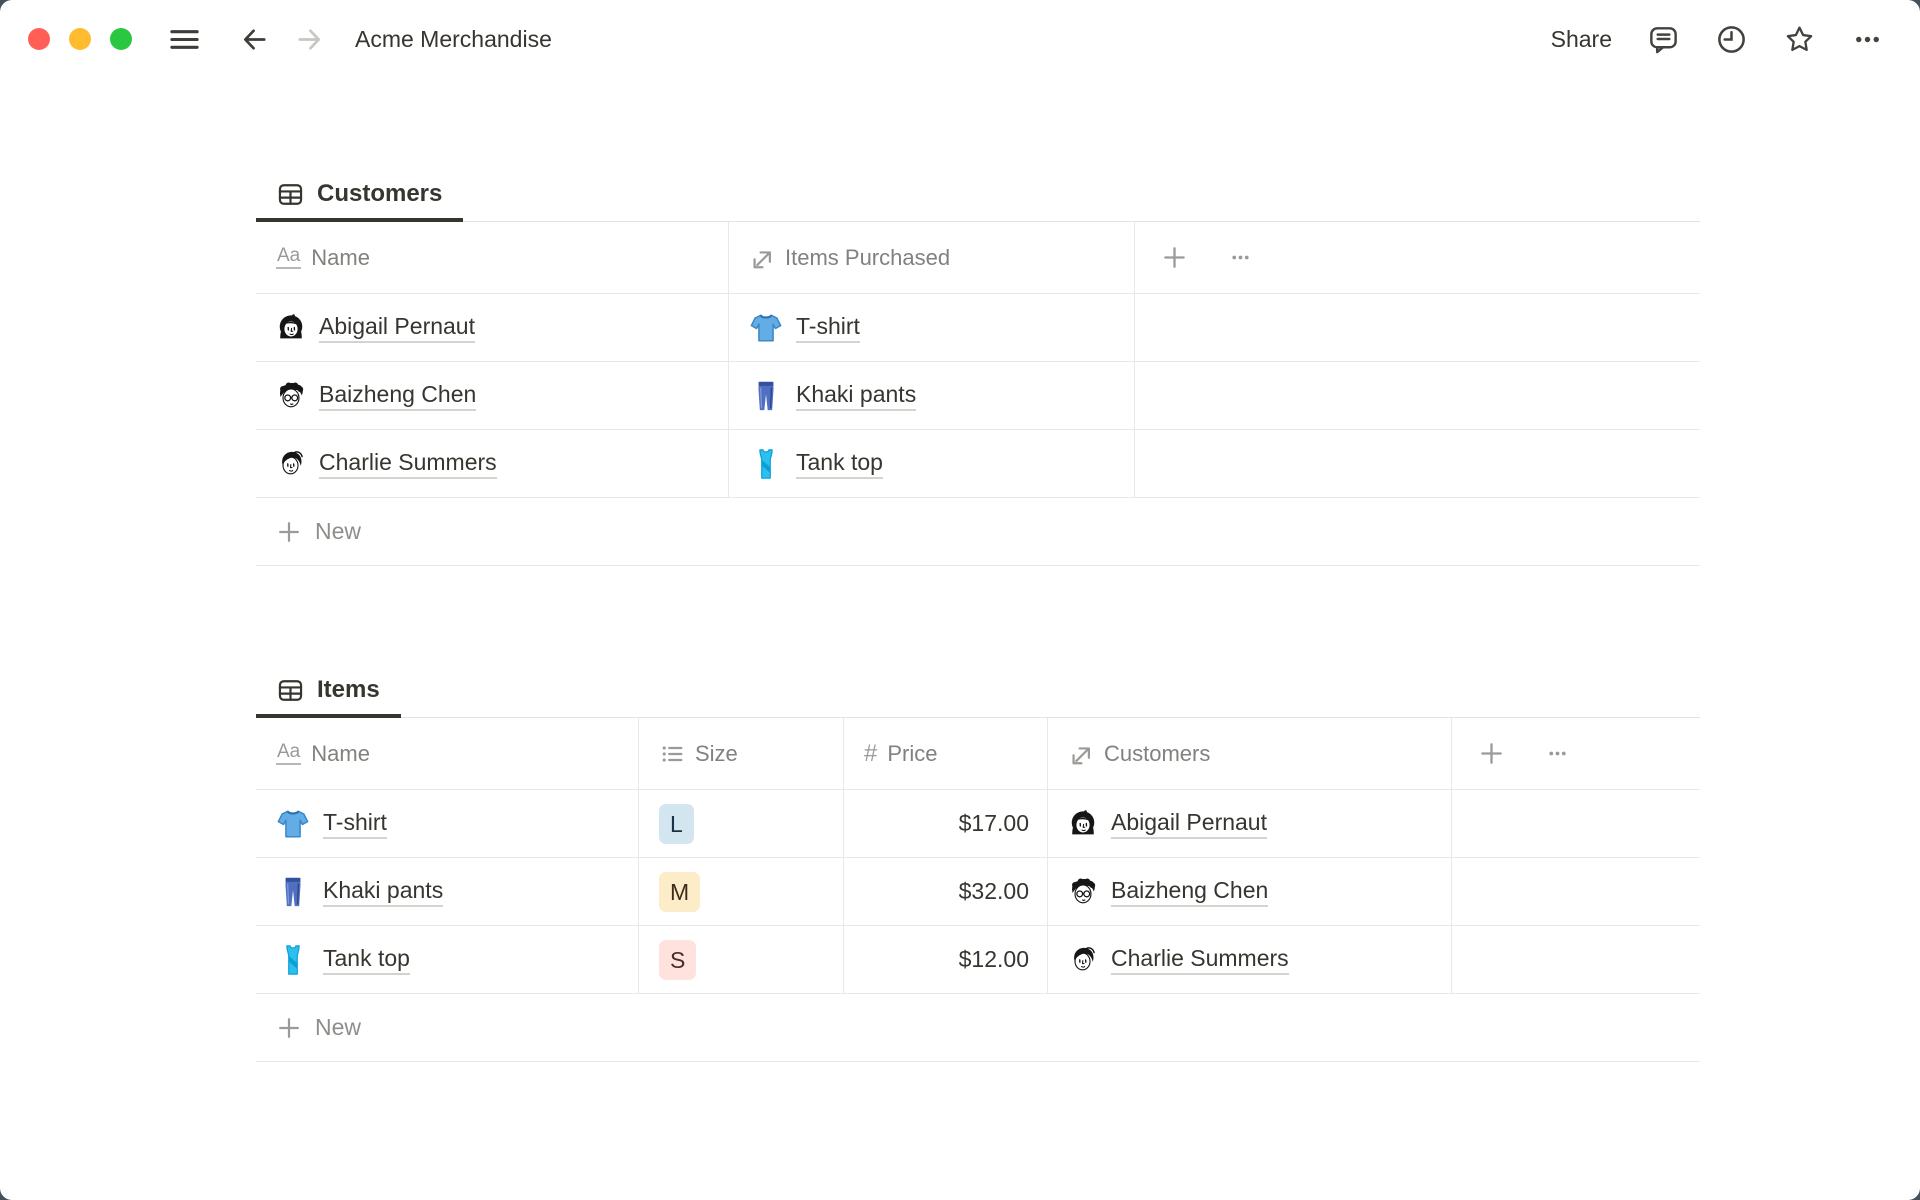 This screenshot has height=1200, width=1920. Describe the element at coordinates (184, 39) in the screenshot. I see `sidebar-menu-button` at that location.